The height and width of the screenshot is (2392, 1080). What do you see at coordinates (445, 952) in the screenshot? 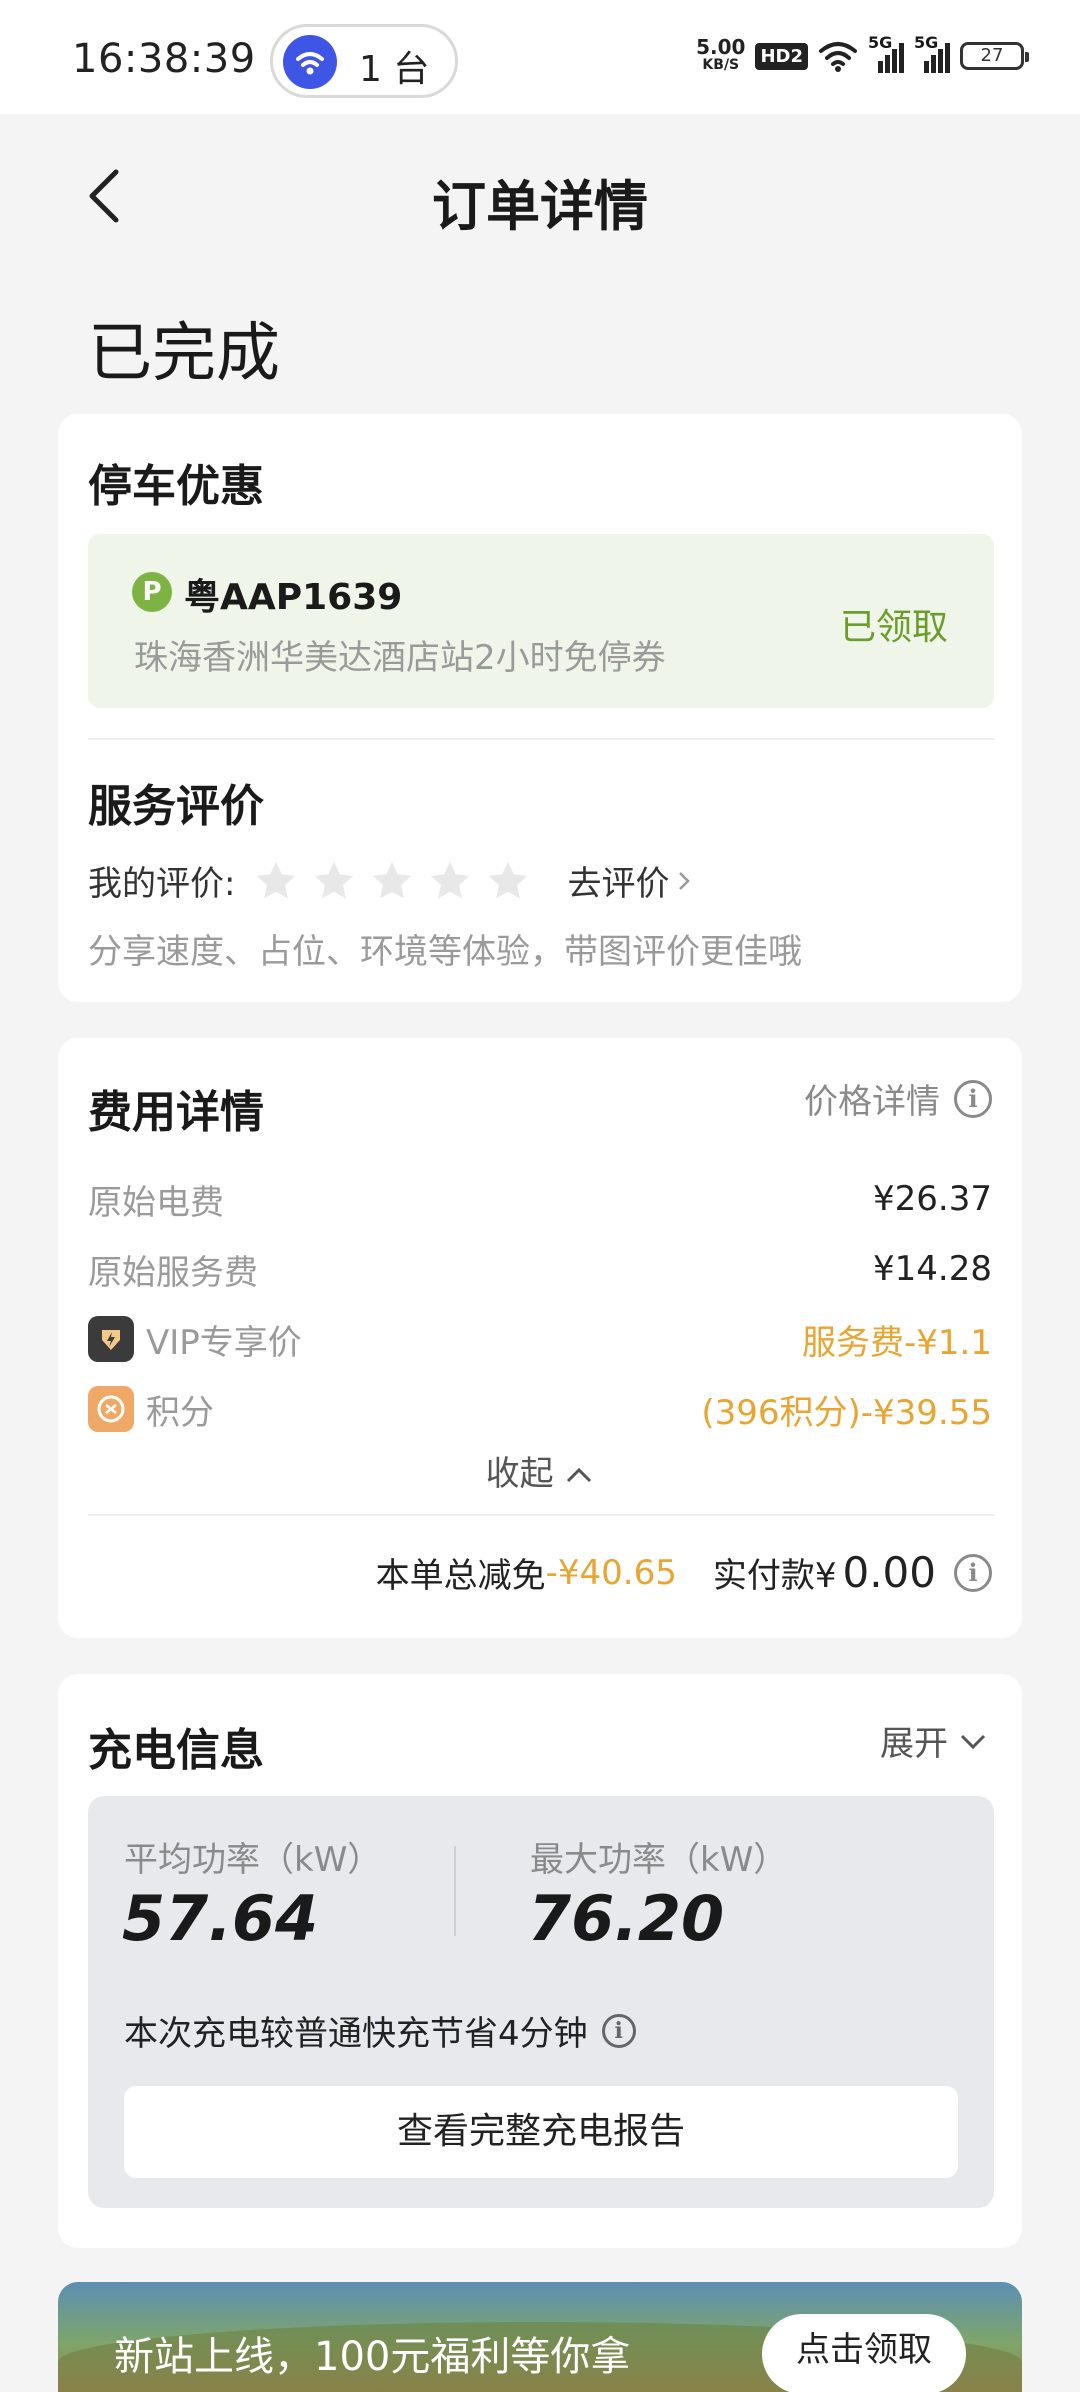
I see `rating-hint: 分享速度、占位、环境等体验，带图评价更佳哦` at bounding box center [445, 952].